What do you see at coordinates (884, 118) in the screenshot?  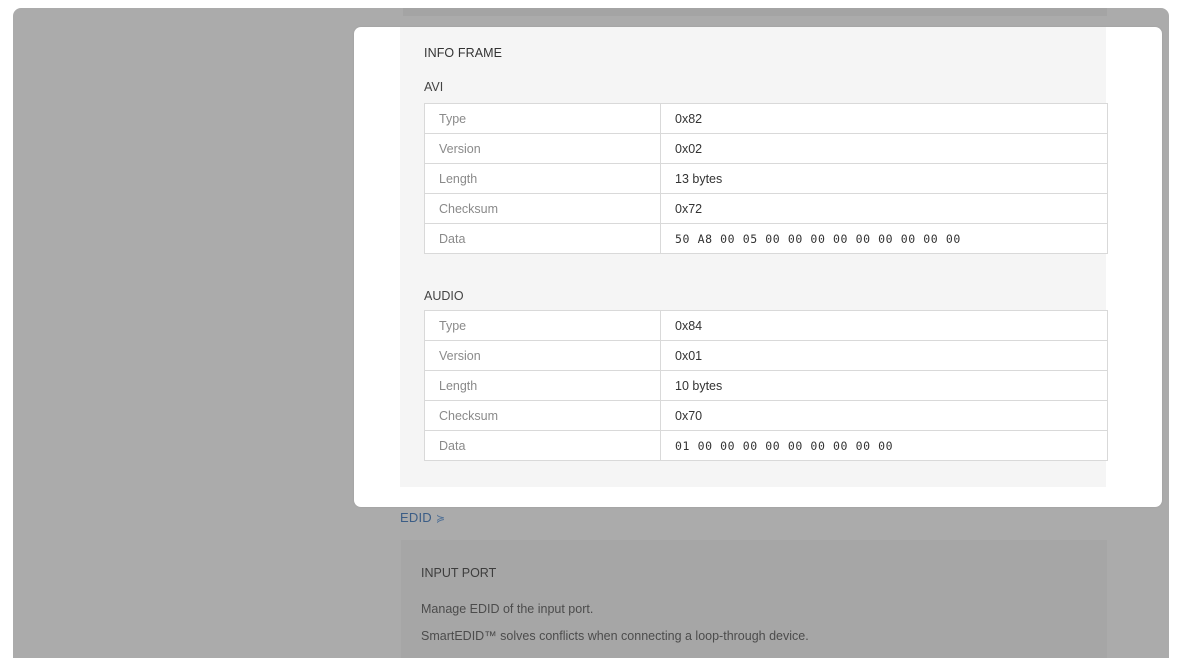 I see `avi-type-value: 0x82` at bounding box center [884, 118].